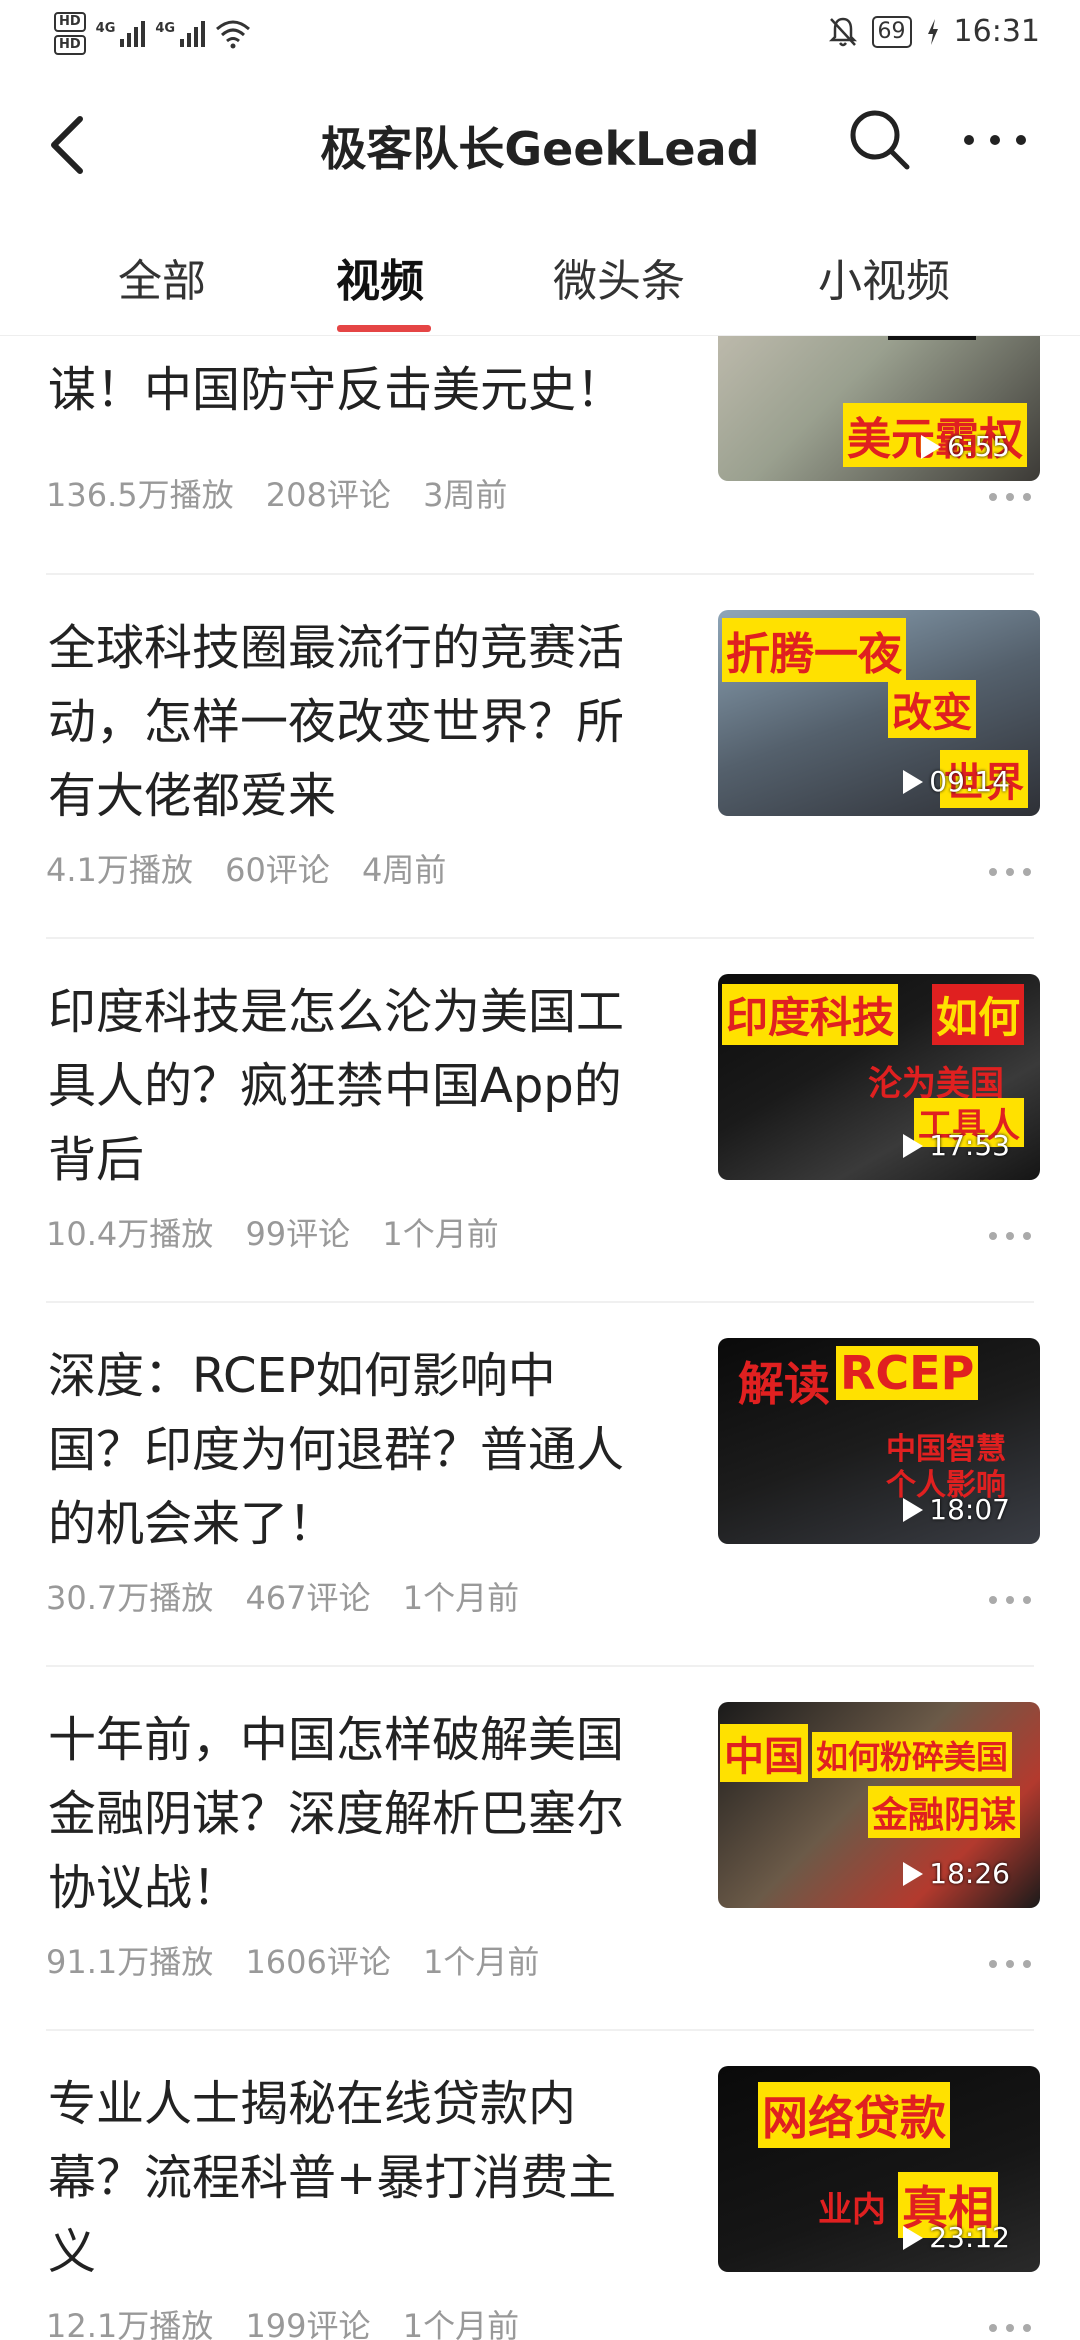  I want to click on tab-all: 全部, so click(162, 277).